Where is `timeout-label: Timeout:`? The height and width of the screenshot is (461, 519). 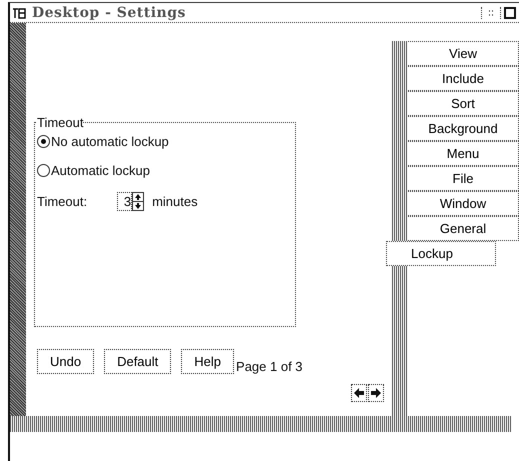 timeout-label: Timeout: is located at coordinates (62, 201).